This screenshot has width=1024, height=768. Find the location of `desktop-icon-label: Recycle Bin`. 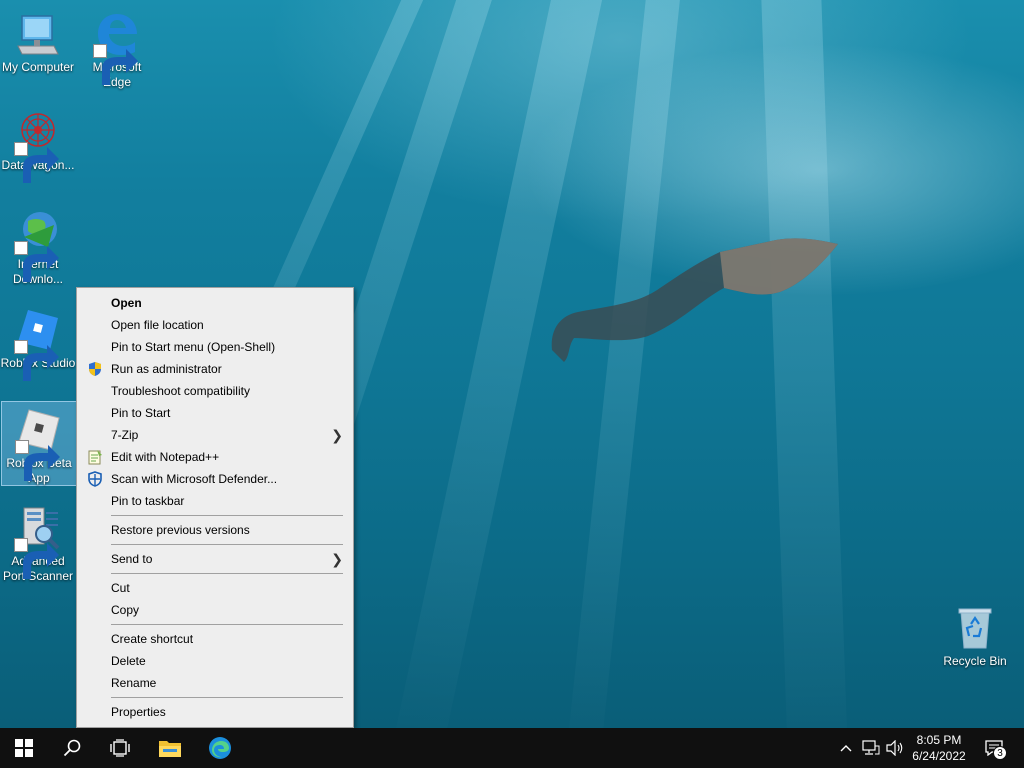

desktop-icon-label: Recycle Bin is located at coordinates (975, 661).